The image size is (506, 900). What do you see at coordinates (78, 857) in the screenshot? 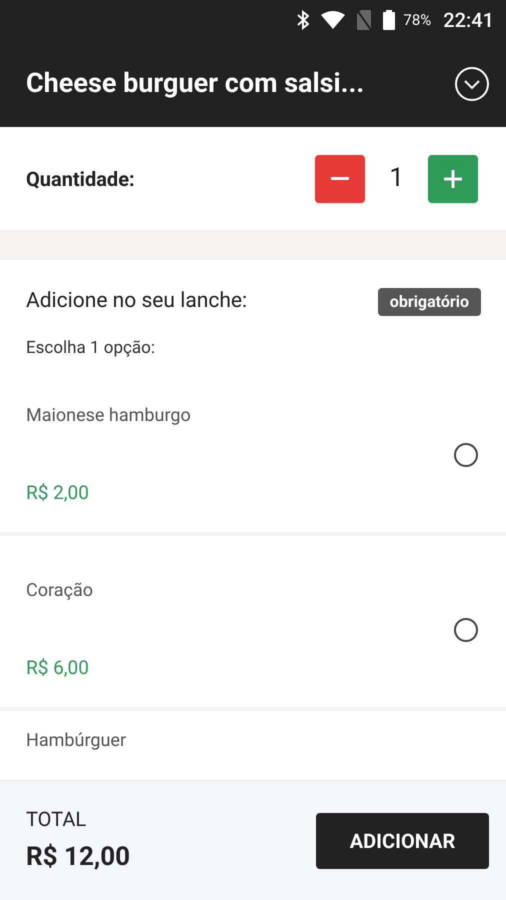
I see `total-price: R$ 12,00` at bounding box center [78, 857].